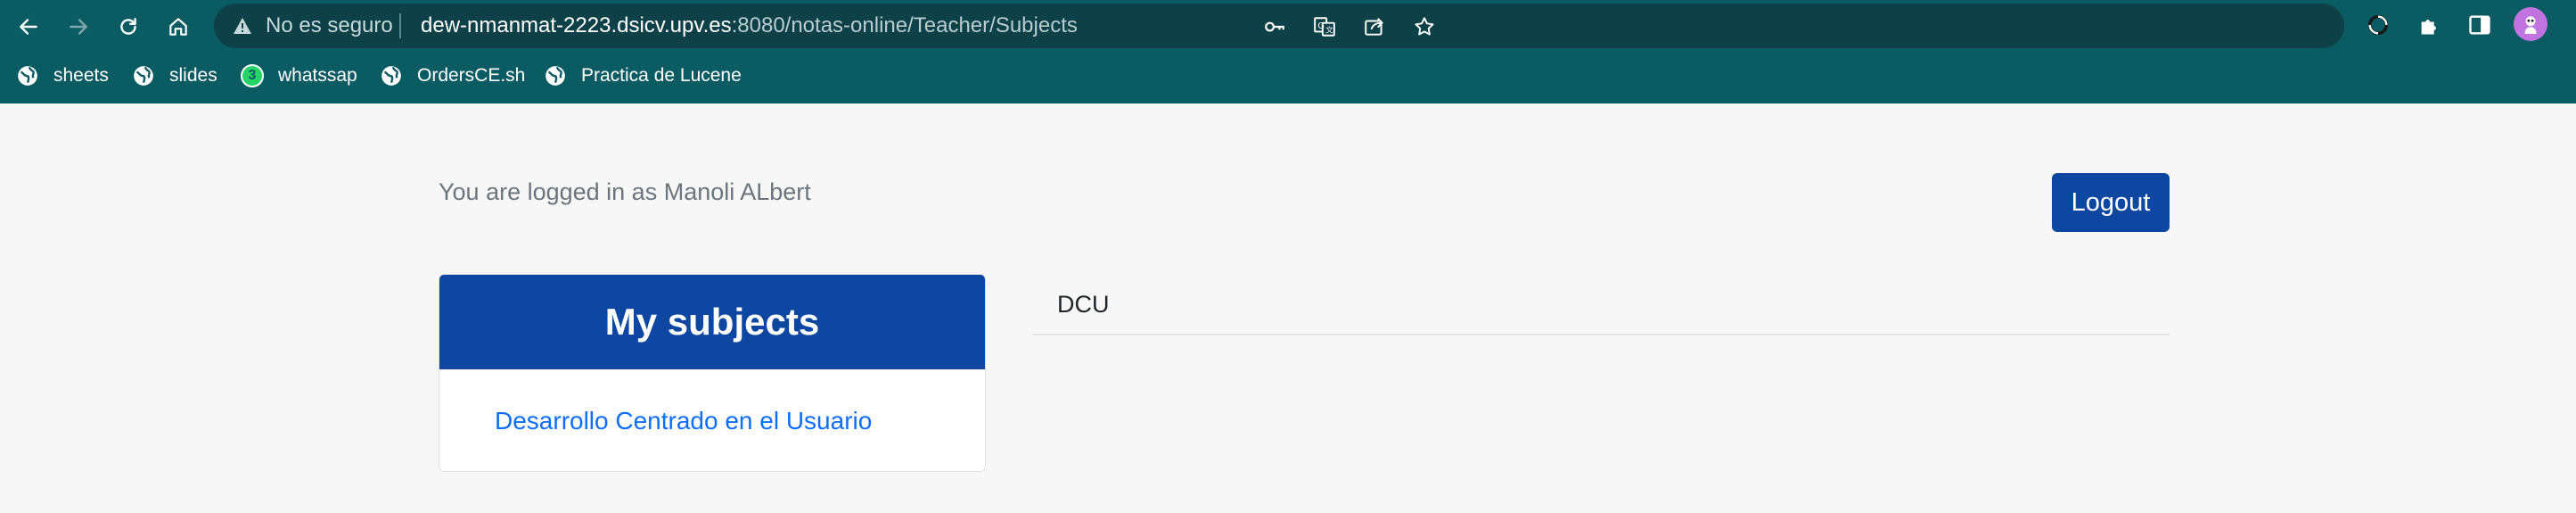 The image size is (2576, 513). Describe the element at coordinates (662, 75) in the screenshot. I see `bookmark-label: Practica de Lucene` at that location.